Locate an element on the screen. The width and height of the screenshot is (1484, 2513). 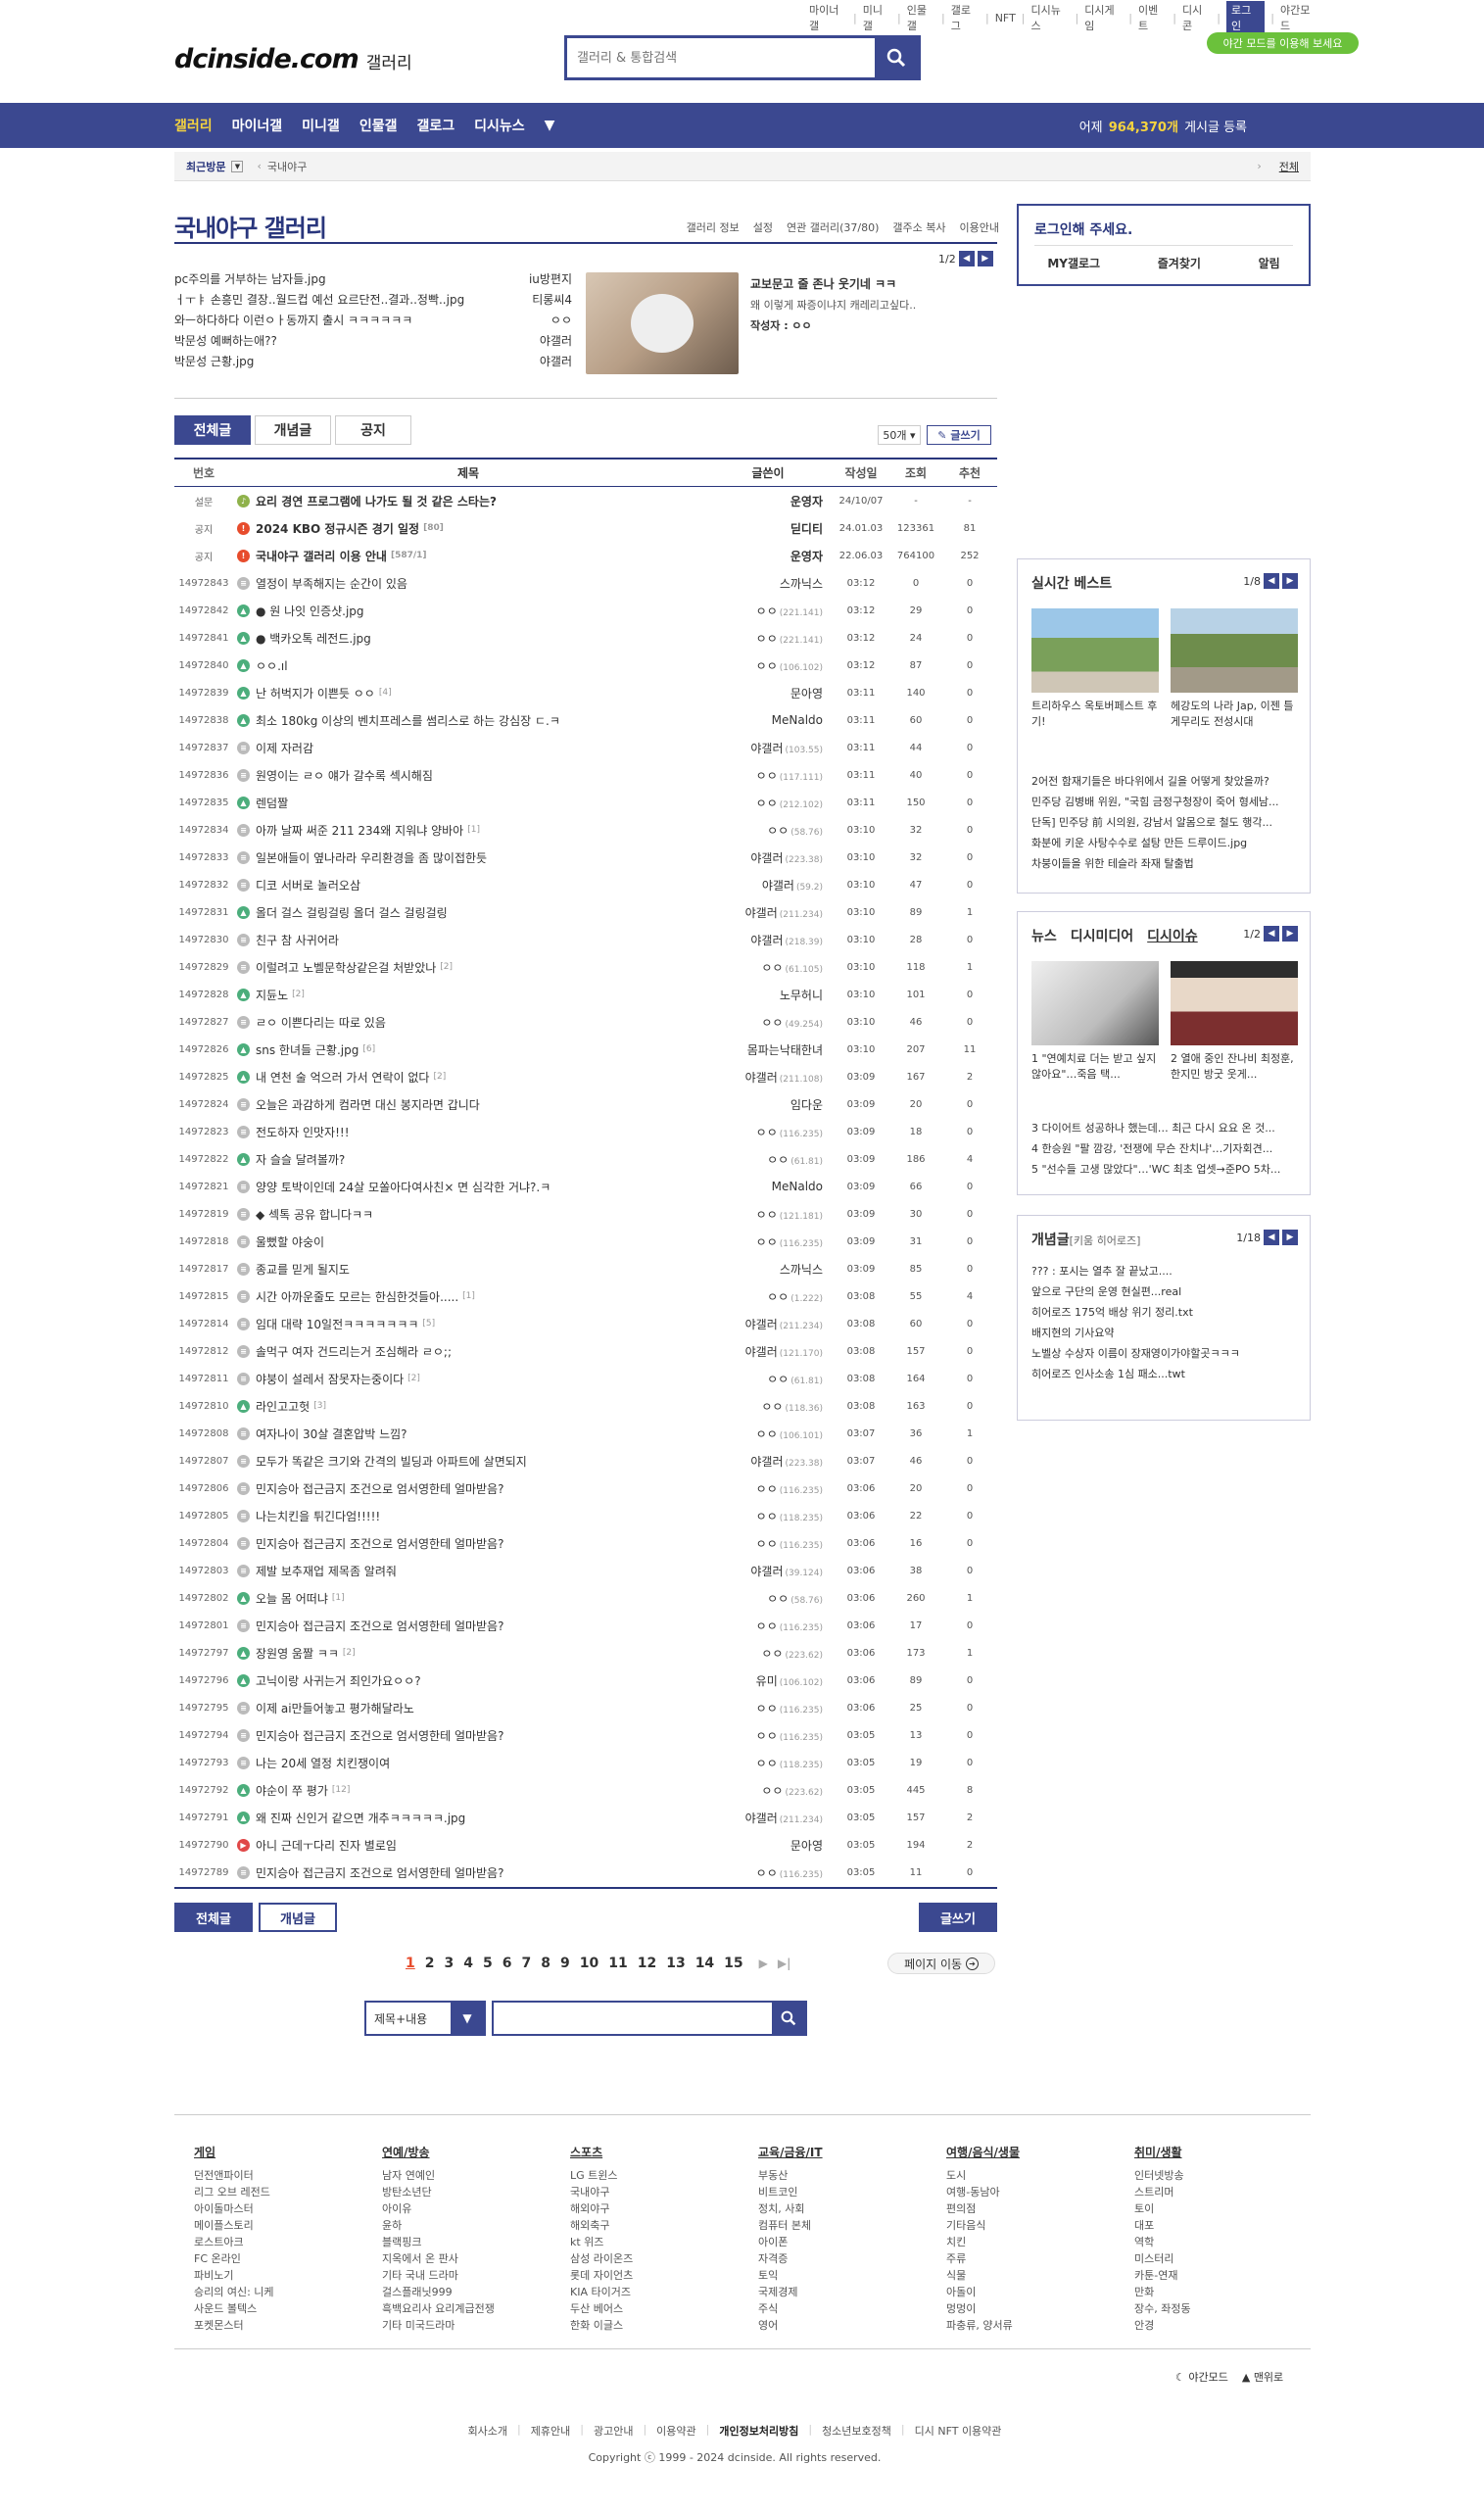
write-button: 글쓰기 is located at coordinates (958, 1917).